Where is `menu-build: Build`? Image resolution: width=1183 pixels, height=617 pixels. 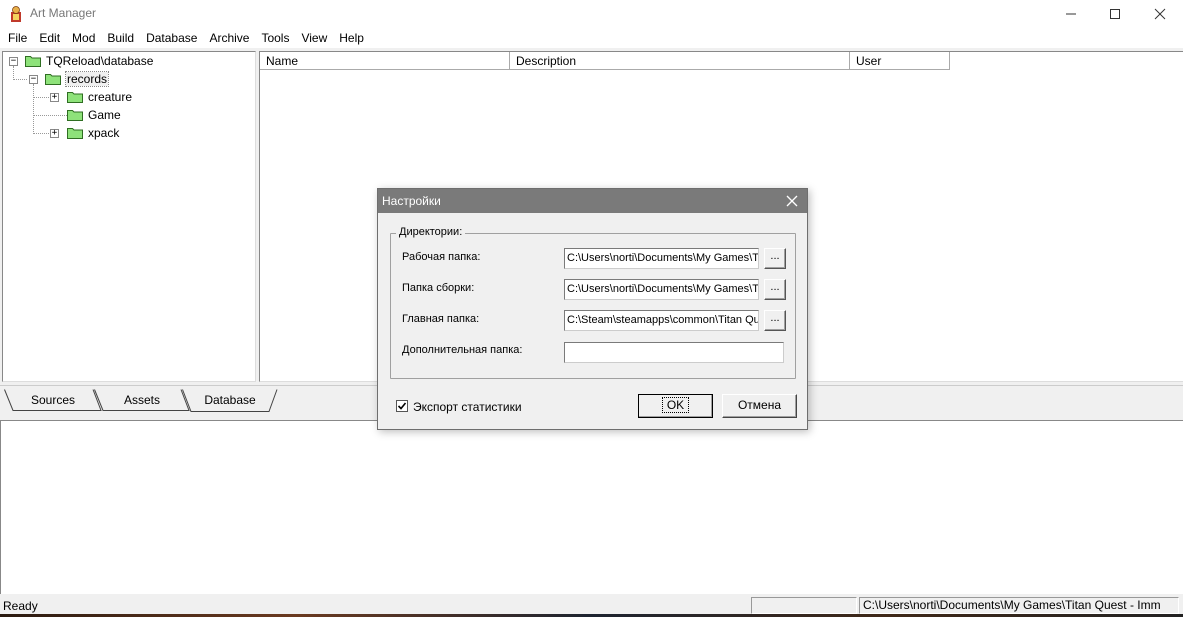
menu-build: Build is located at coordinates (120, 38).